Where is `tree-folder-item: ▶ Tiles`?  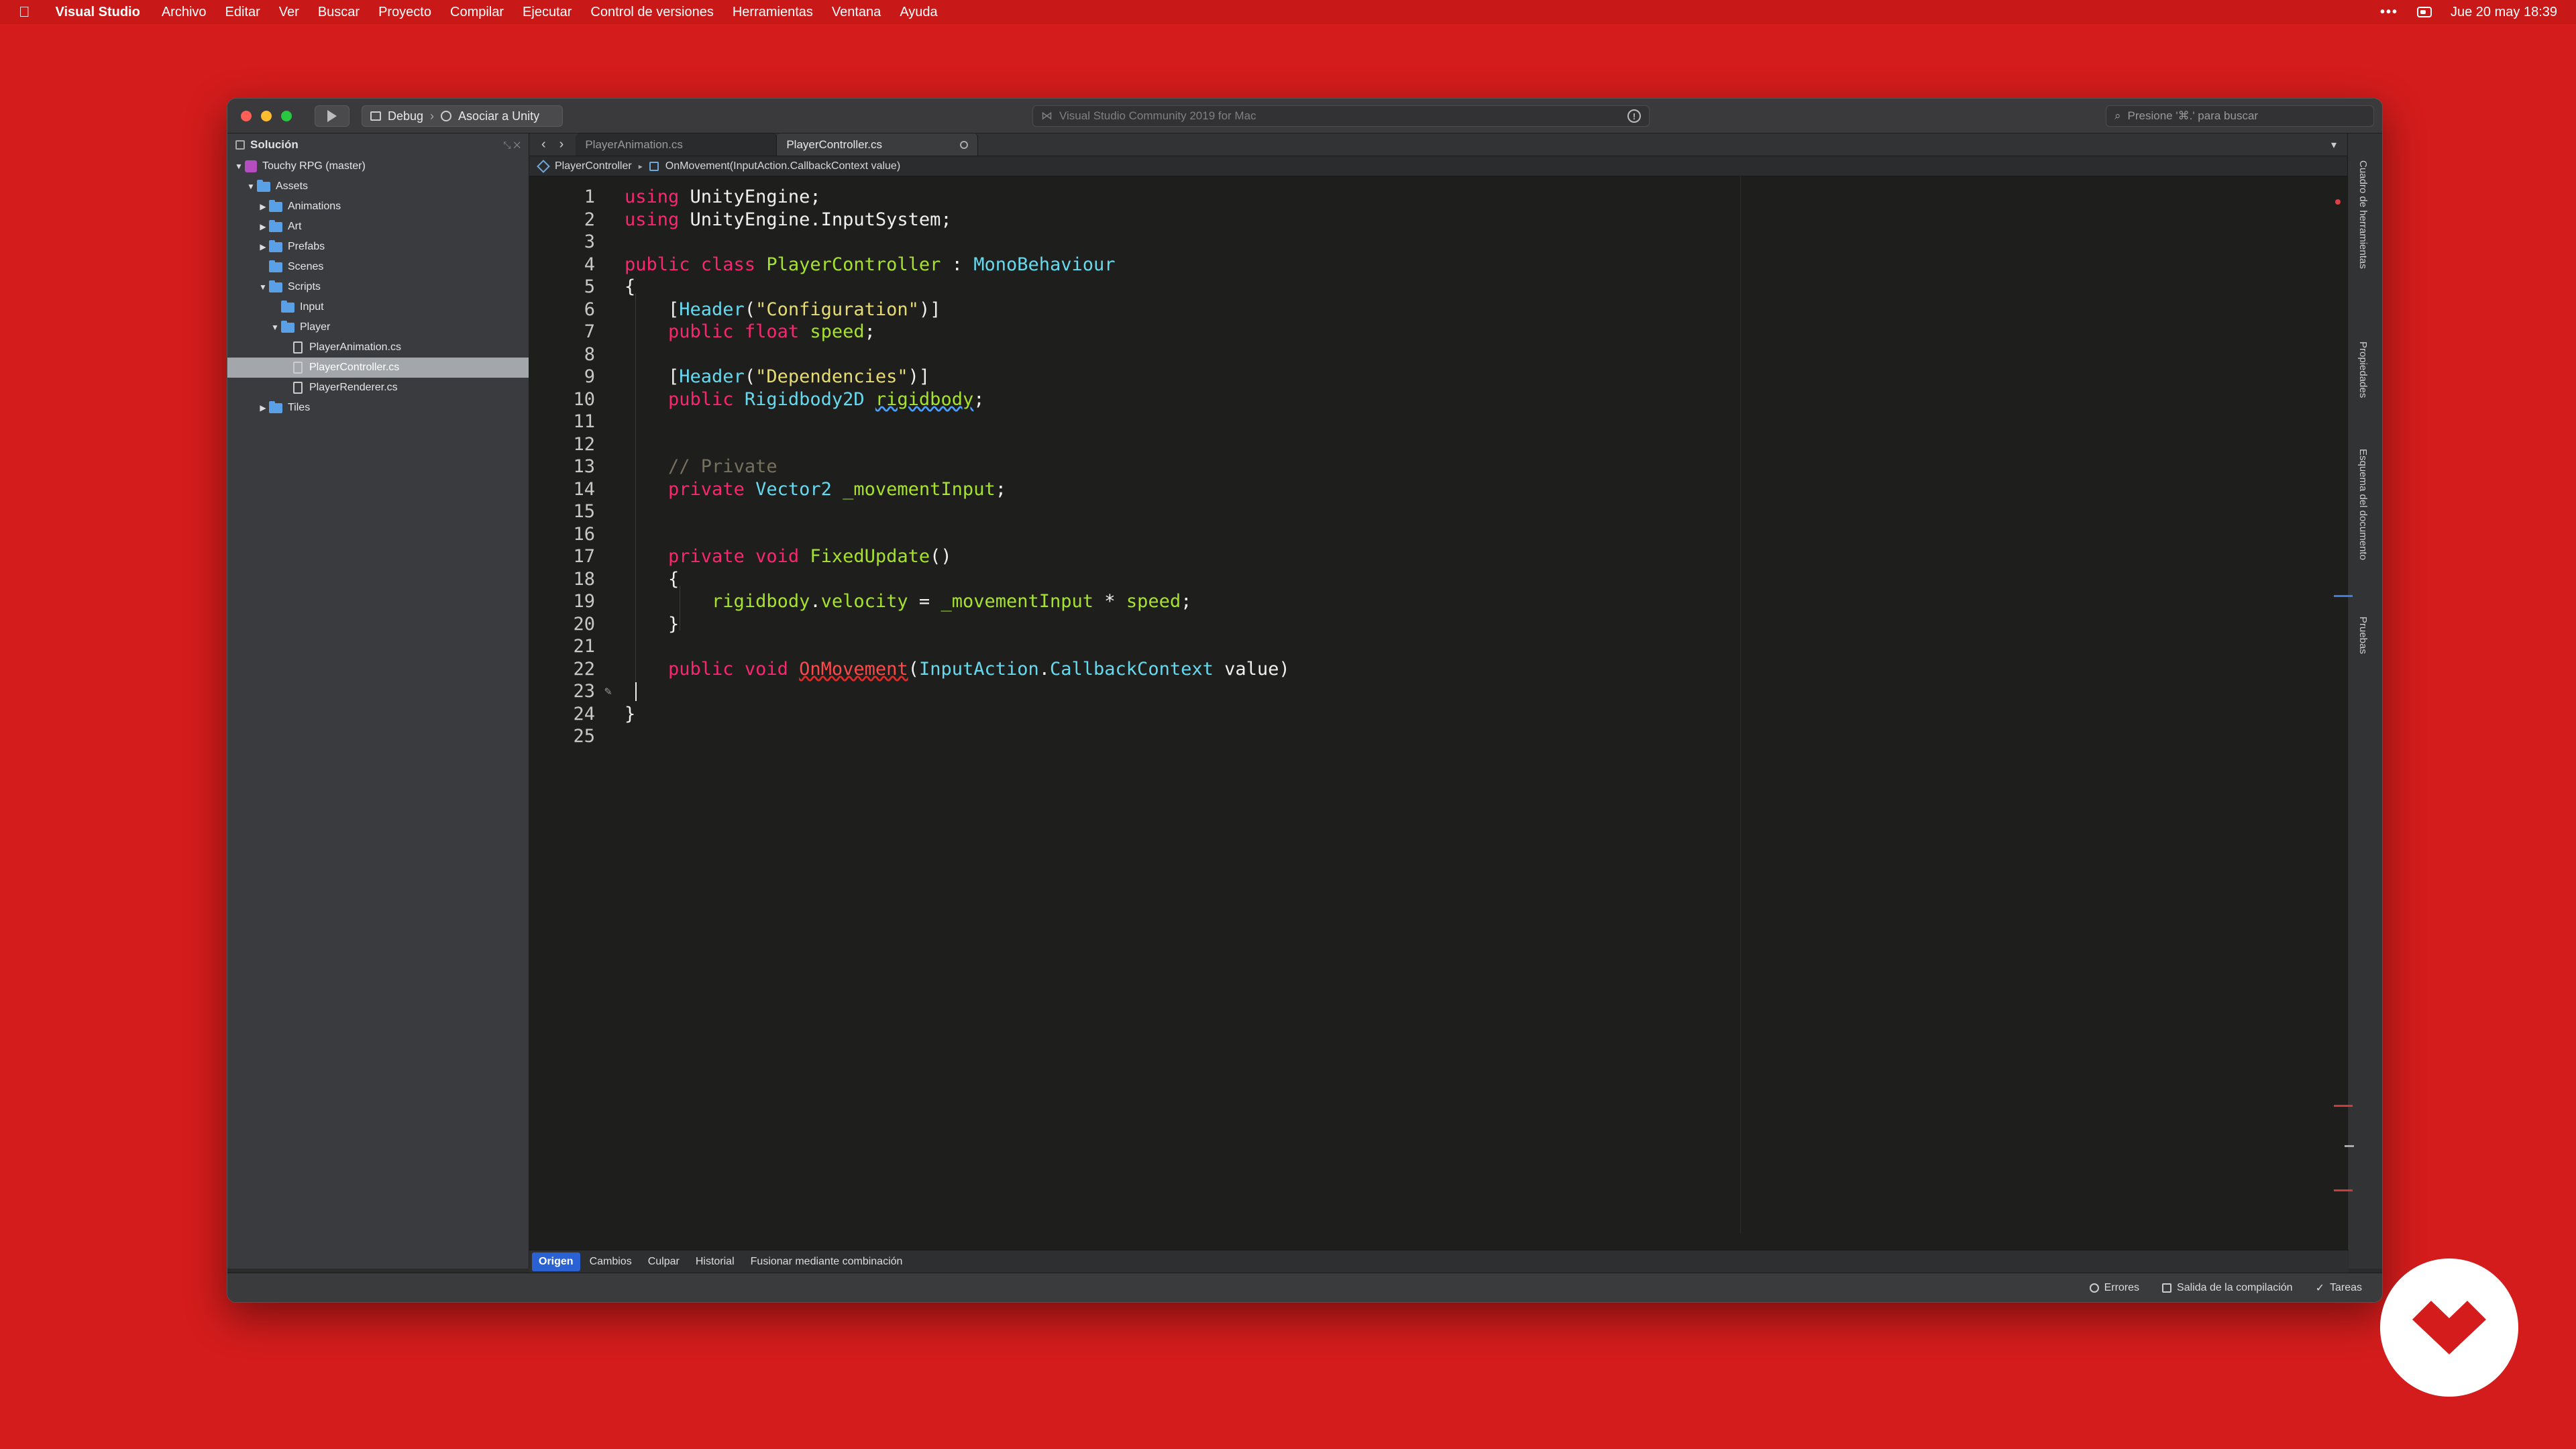
tree-folder-item: ▶ Tiles is located at coordinates (378, 408).